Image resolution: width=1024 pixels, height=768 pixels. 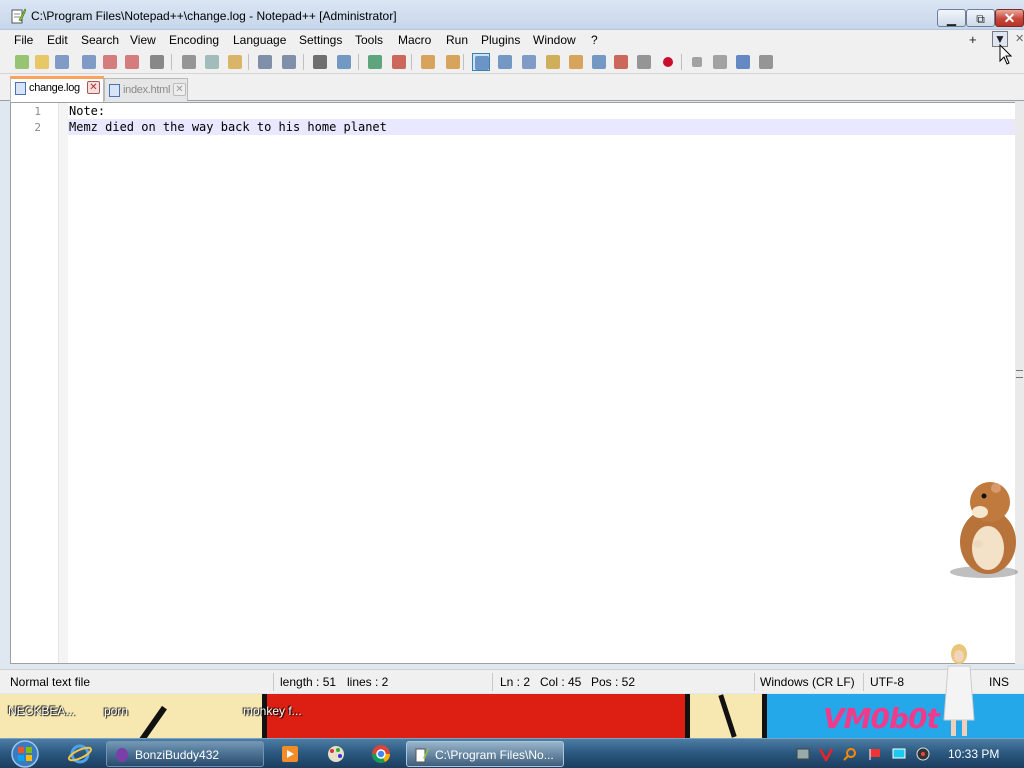 What do you see at coordinates (764, 716) in the screenshot?
I see `wallpaper-stroke` at bounding box center [764, 716].